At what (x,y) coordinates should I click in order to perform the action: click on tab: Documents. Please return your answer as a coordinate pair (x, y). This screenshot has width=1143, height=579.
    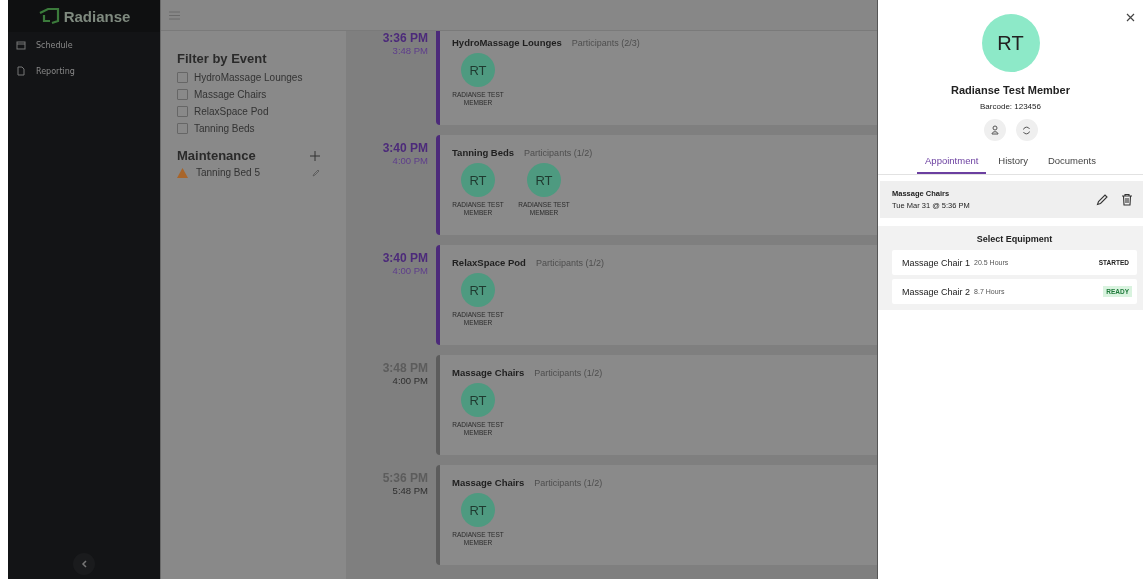
    Looking at the image, I should click on (1071, 161).